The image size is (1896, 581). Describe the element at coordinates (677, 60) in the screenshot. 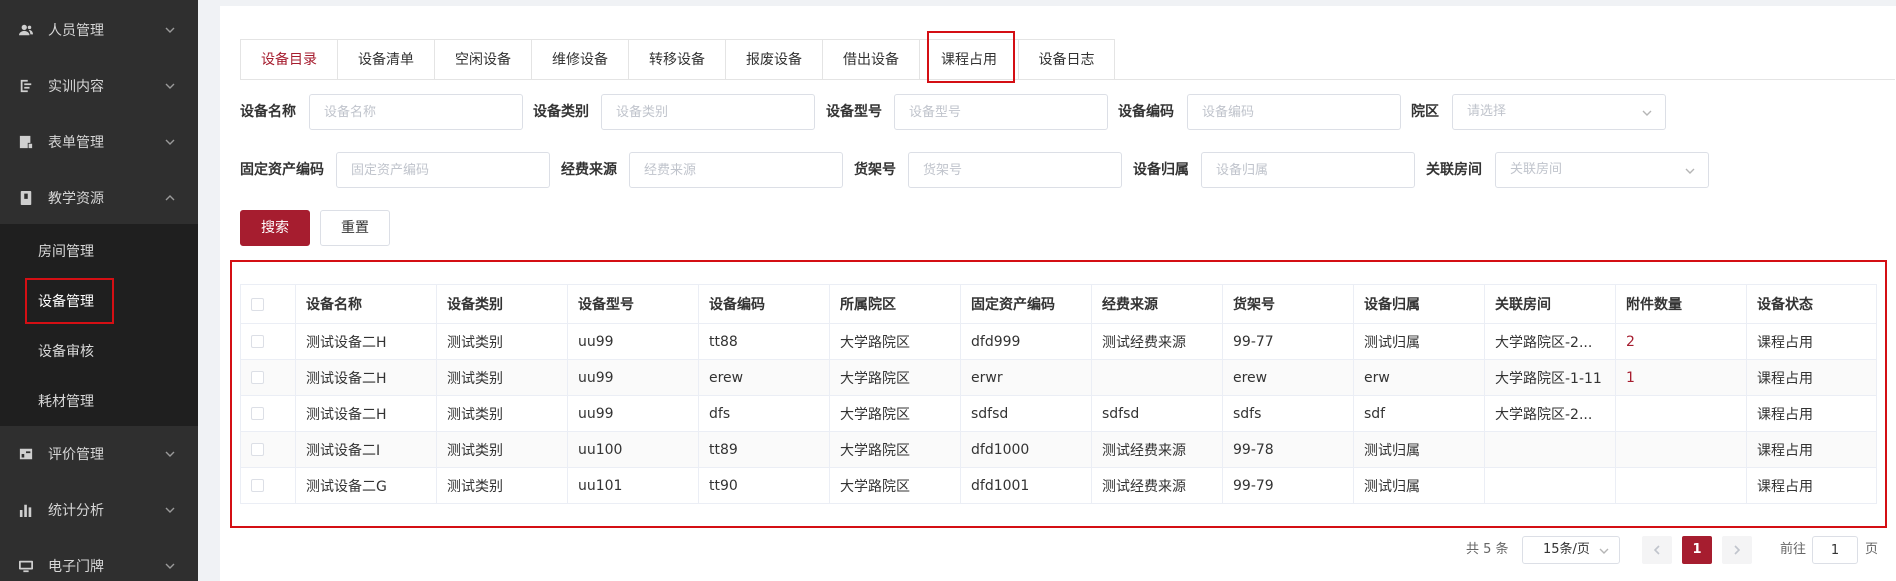

I see `tab-transfer-devices: 转移设备` at that location.